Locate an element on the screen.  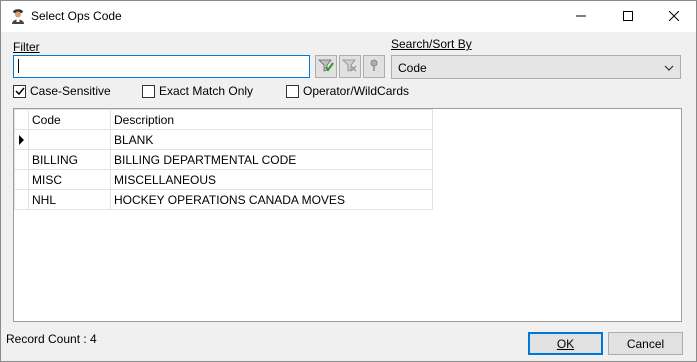
ok-button: OK is located at coordinates (565, 343).